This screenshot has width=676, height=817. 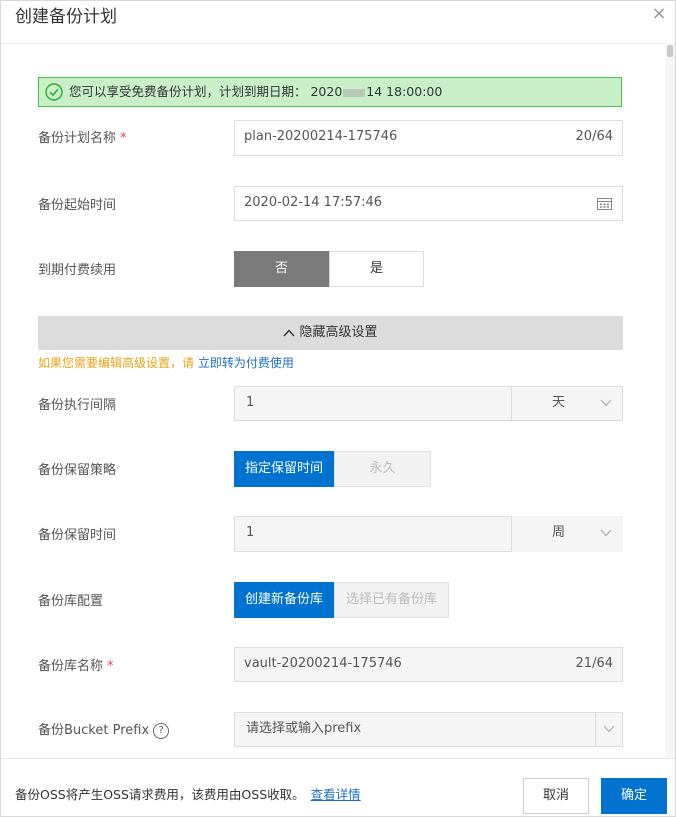 What do you see at coordinates (77, 205) in the screenshot?
I see `start-time-label: 备份起始时间` at bounding box center [77, 205].